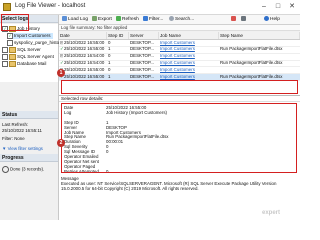 The width and height of the screenshot is (320, 240). What do you see at coordinates (109, 62) in the screenshot?
I see `table-cell-step: 1` at bounding box center [109, 62].